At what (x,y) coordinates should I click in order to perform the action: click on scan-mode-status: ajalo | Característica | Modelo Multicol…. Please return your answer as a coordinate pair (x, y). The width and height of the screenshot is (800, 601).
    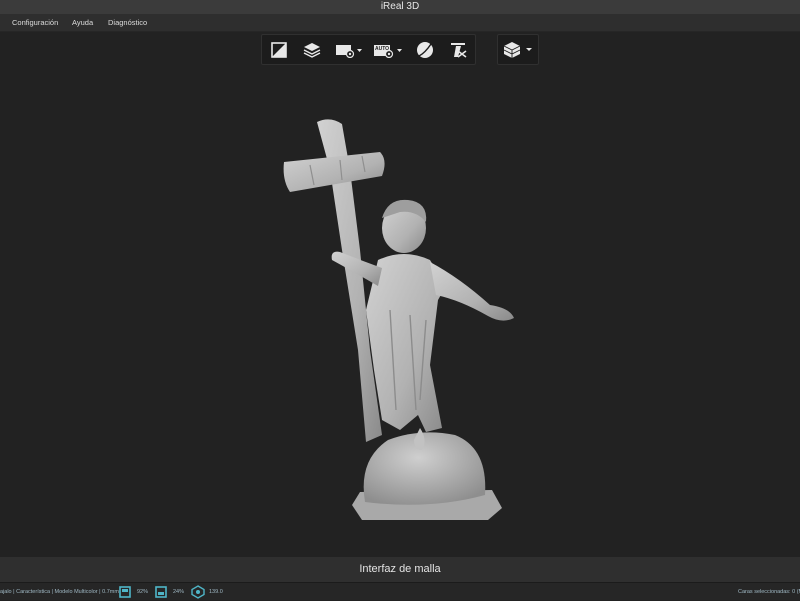
    Looking at the image, I should click on (59, 592).